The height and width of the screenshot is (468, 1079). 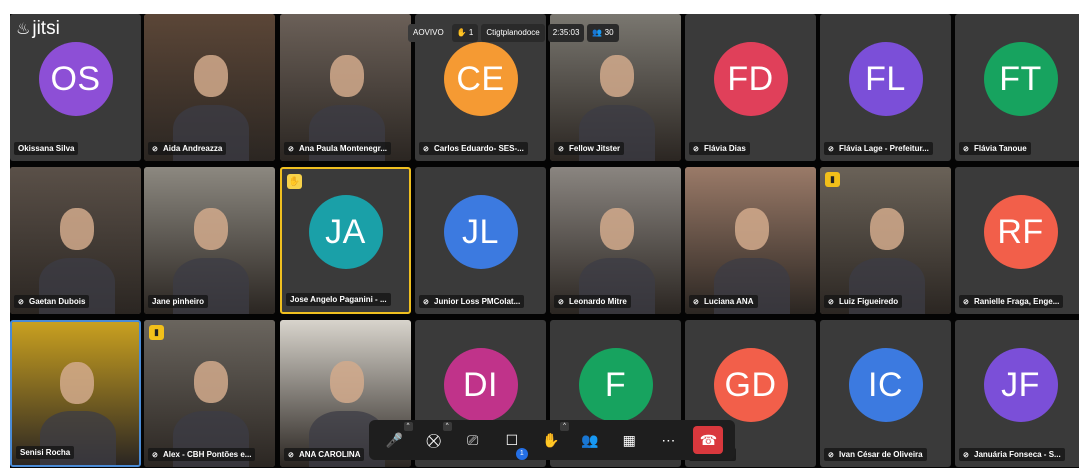 I want to click on participant-tile: ⊘ Aida Andreazza, so click(x=209, y=87).